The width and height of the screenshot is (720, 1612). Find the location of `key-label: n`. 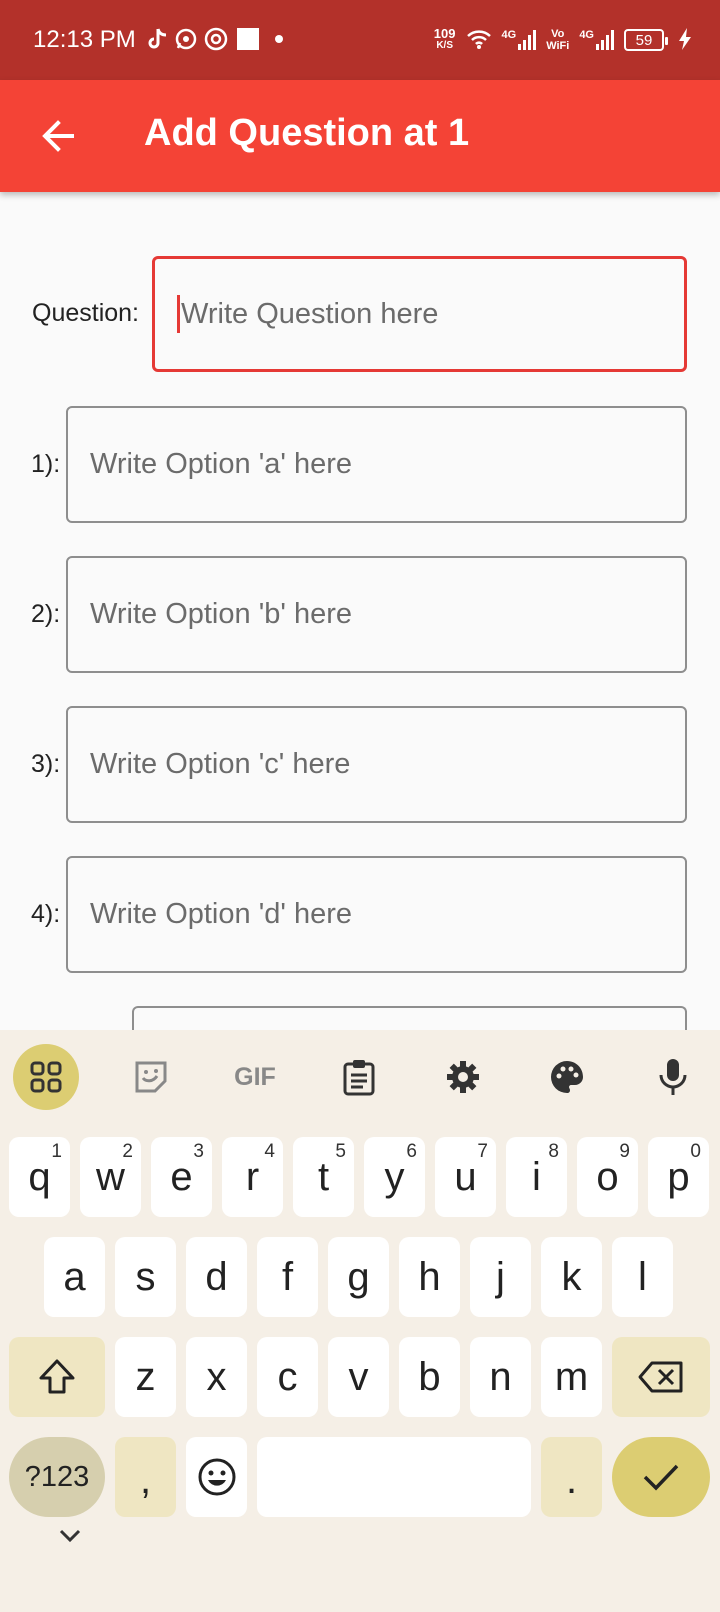

key-label: n is located at coordinates (500, 1376).